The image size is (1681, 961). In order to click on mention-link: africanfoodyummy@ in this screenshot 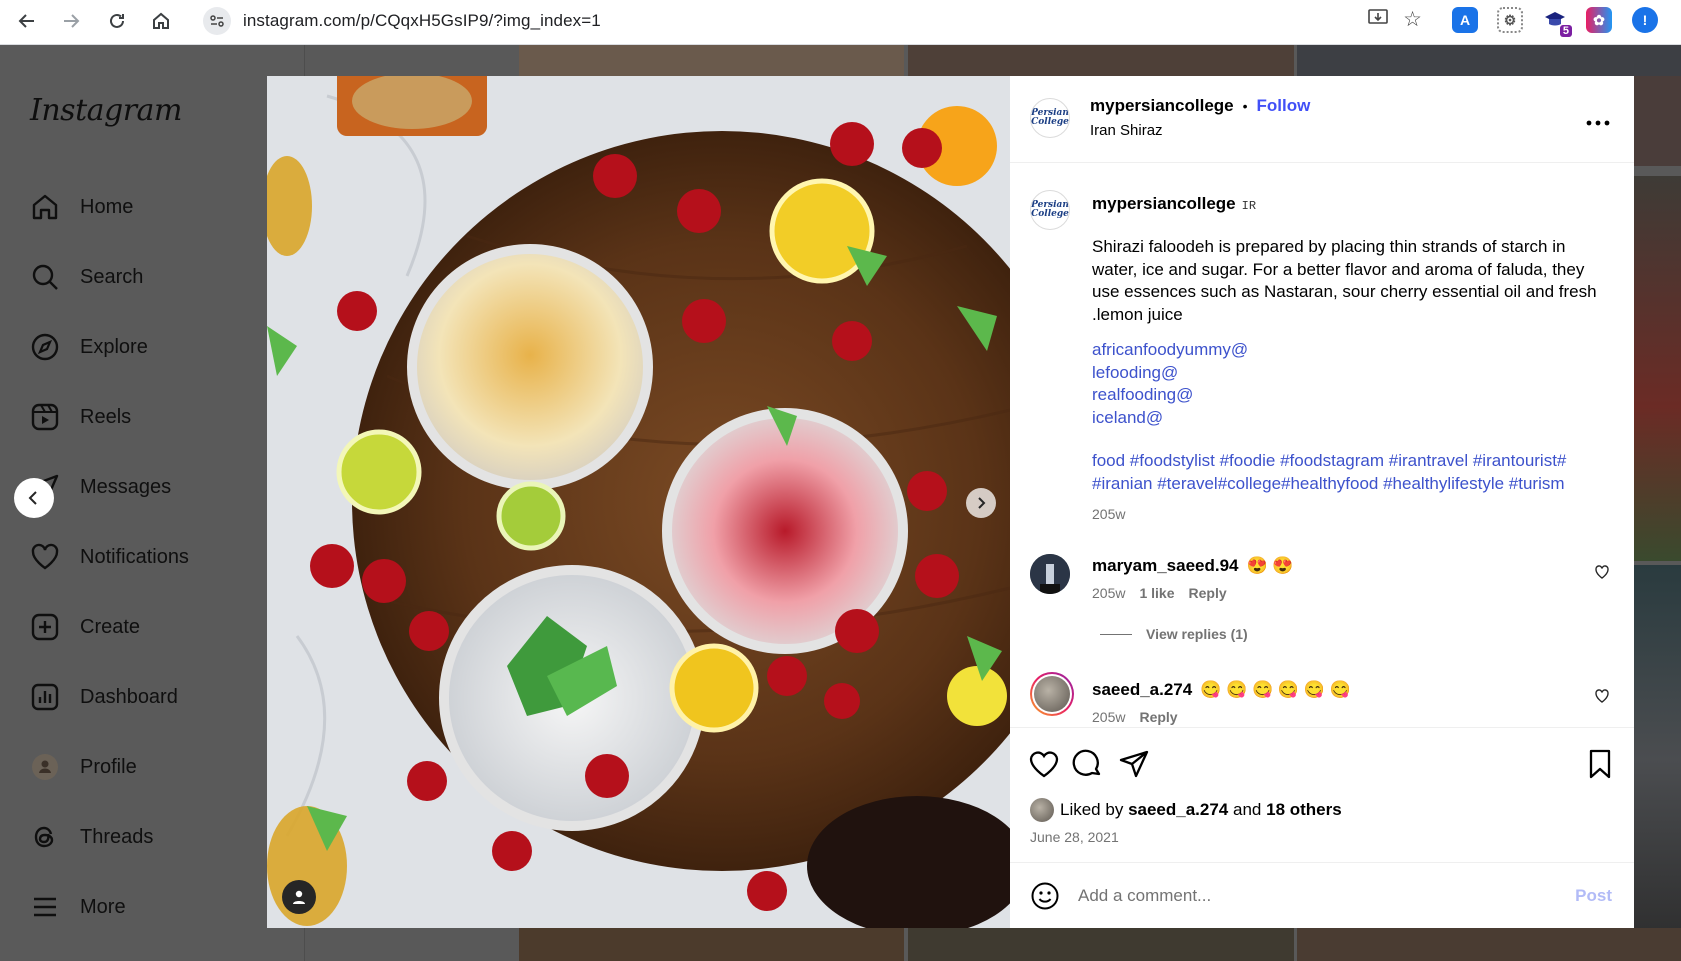, I will do `click(1170, 350)`.